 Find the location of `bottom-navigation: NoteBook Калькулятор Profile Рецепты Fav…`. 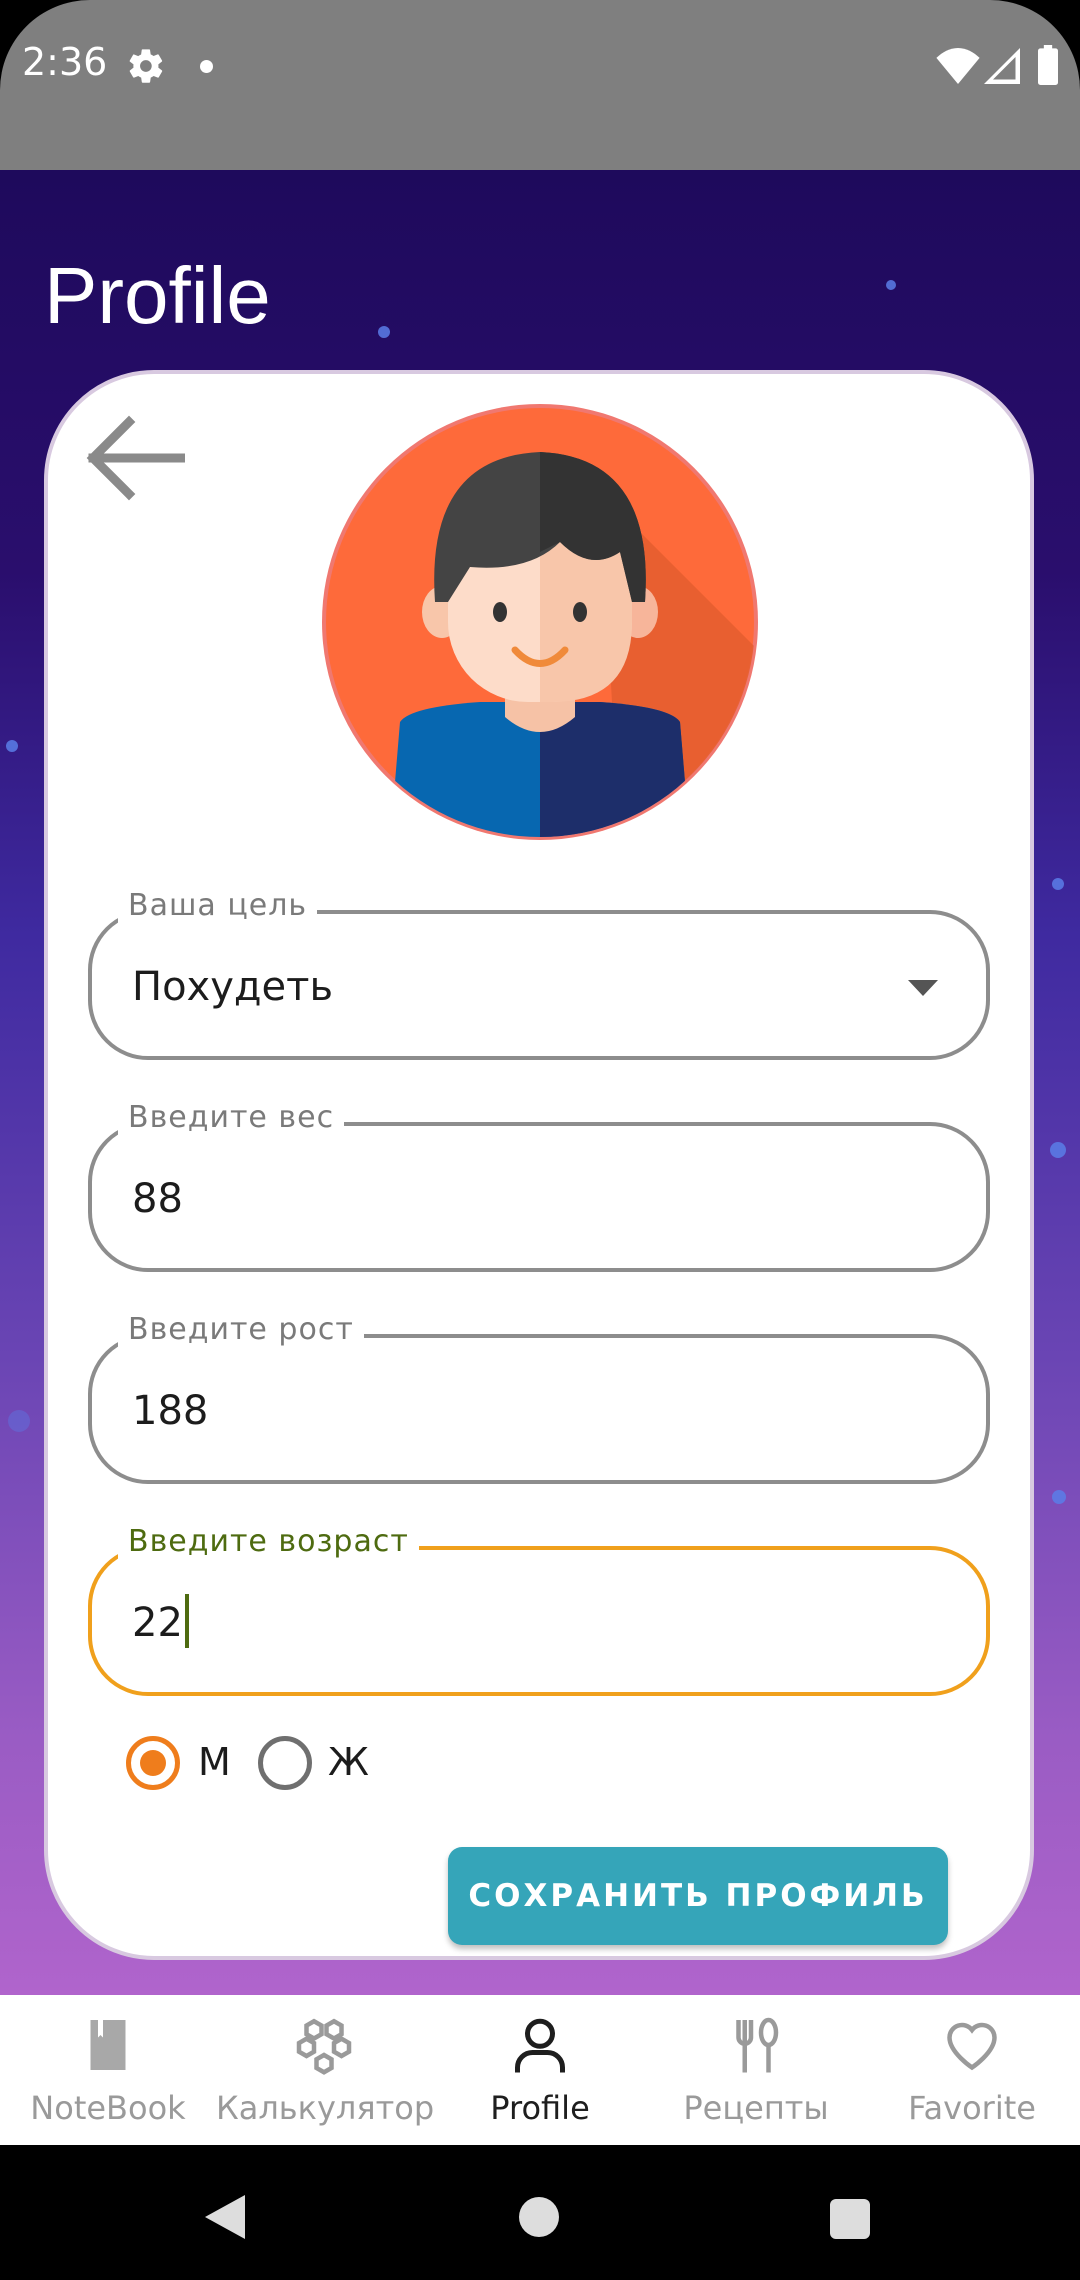

bottom-navigation: NoteBook Калькулятор Profile Рецепты Fav… is located at coordinates (540, 2070).